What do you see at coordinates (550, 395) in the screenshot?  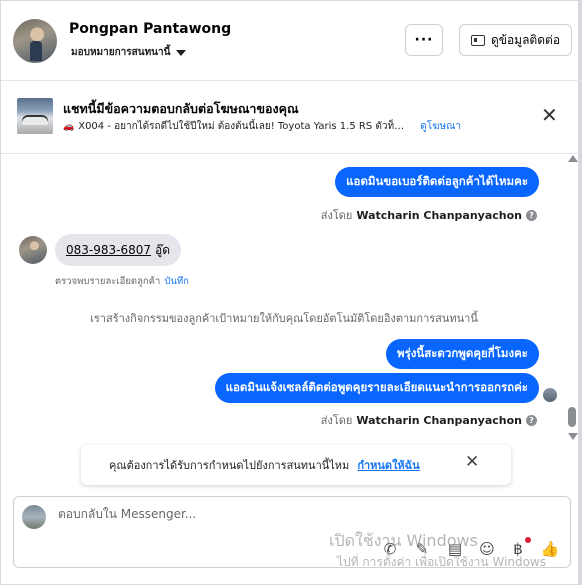 I see `seen-avatar` at bounding box center [550, 395].